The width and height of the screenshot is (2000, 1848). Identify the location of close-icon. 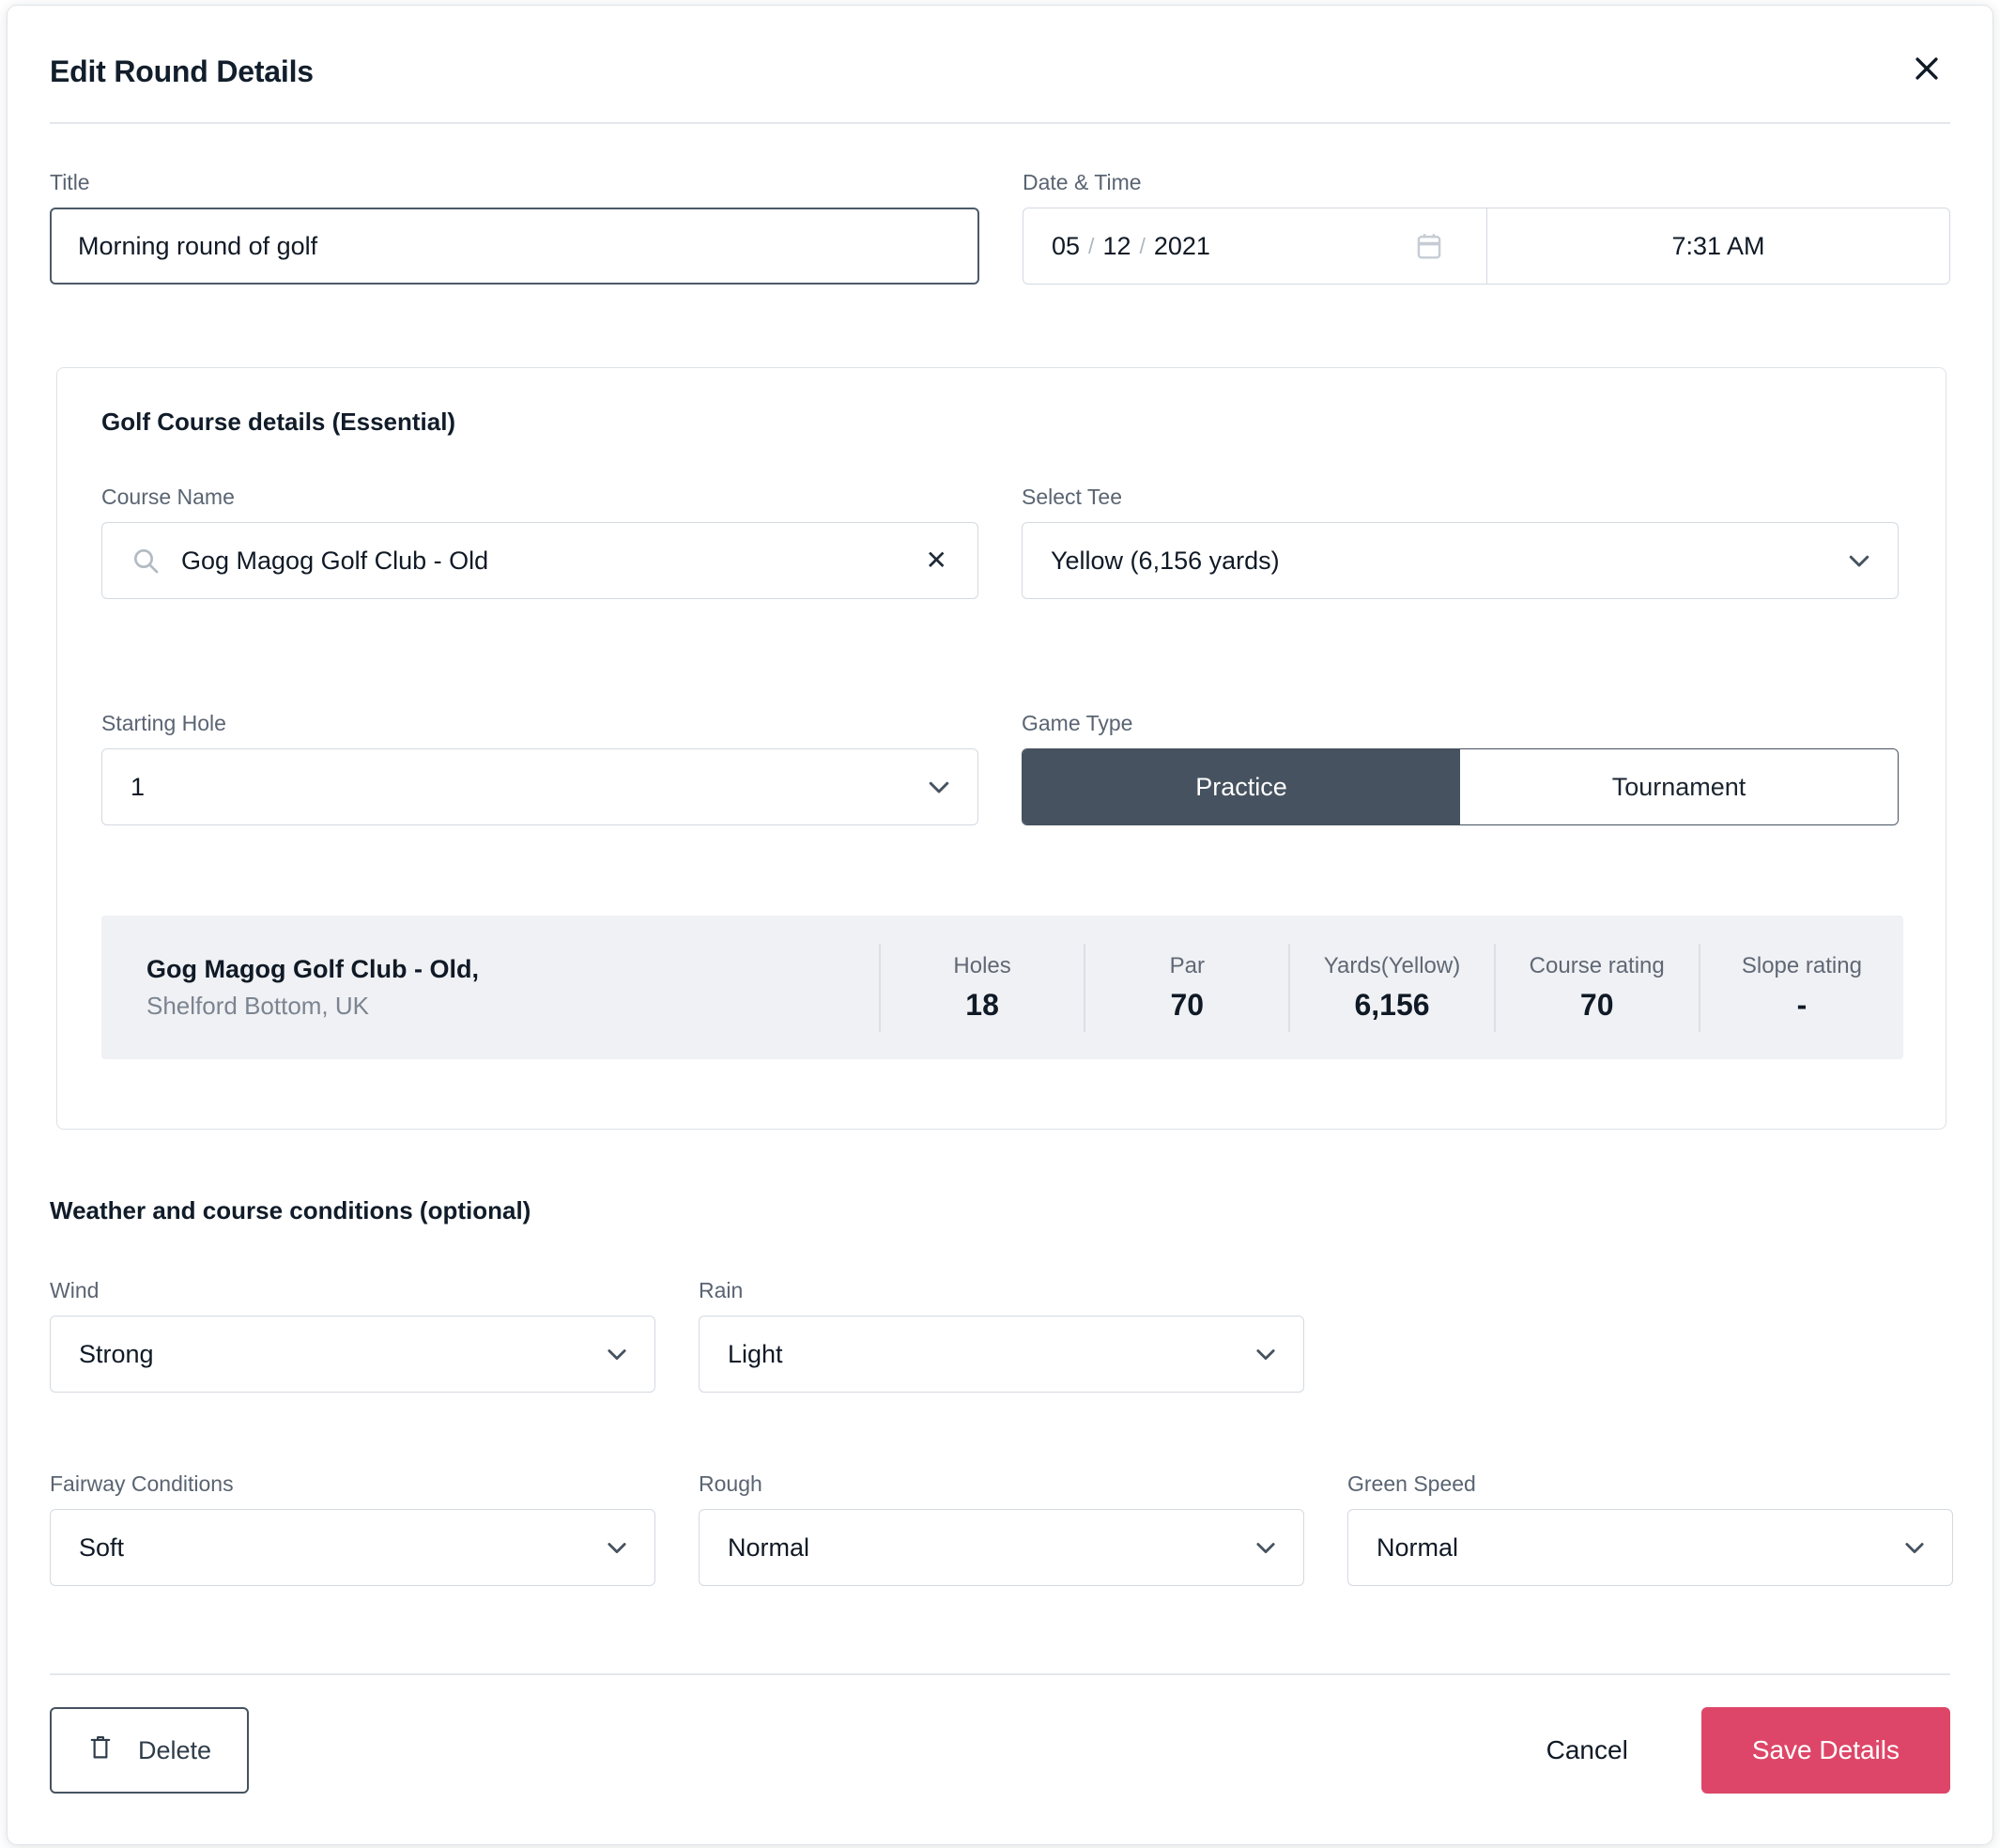
(1927, 69).